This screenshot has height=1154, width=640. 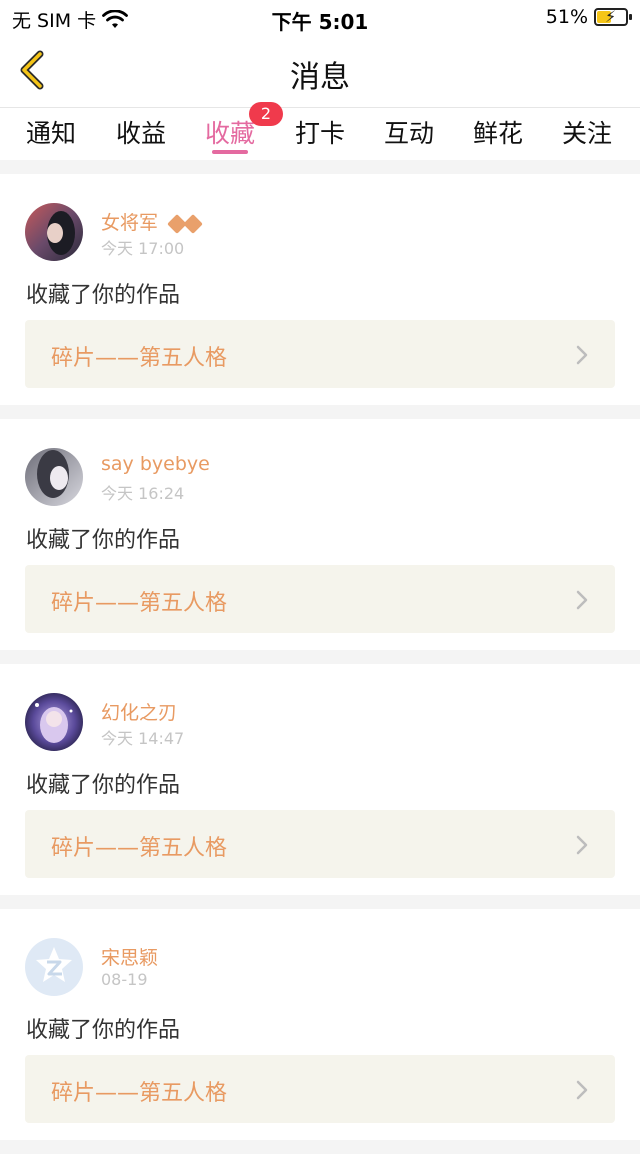 I want to click on timestamp: 今天 17:00, so click(x=143, y=248).